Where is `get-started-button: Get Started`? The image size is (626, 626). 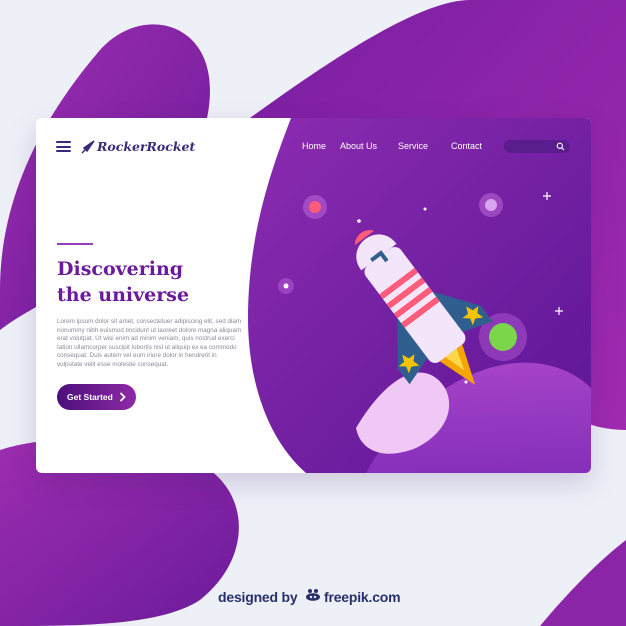
get-started-button: Get Started is located at coordinates (96, 397).